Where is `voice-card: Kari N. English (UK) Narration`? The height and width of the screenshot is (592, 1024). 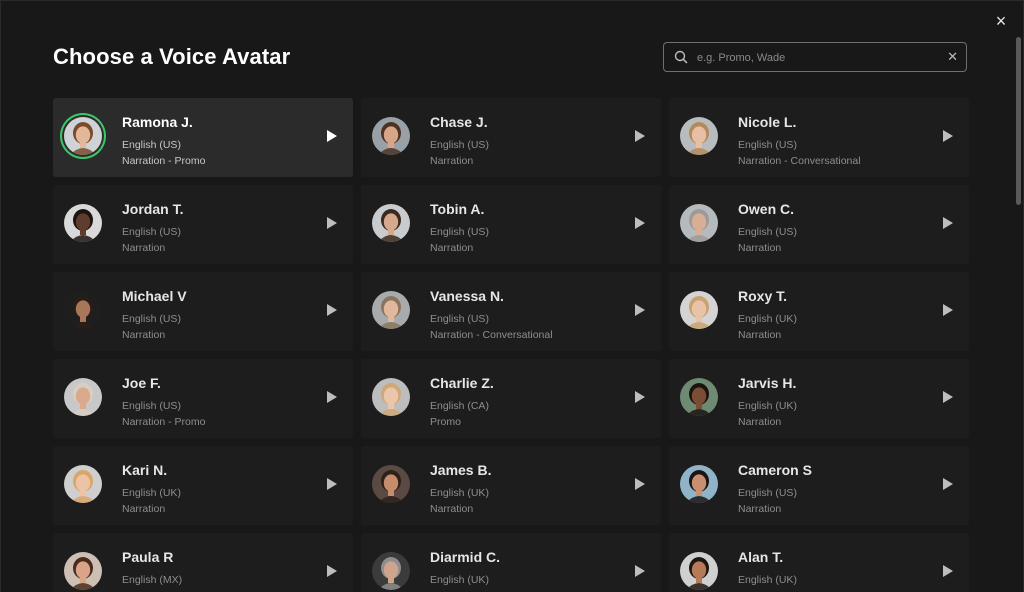
voice-card: Kari N. English (UK) Narration is located at coordinates (203, 485).